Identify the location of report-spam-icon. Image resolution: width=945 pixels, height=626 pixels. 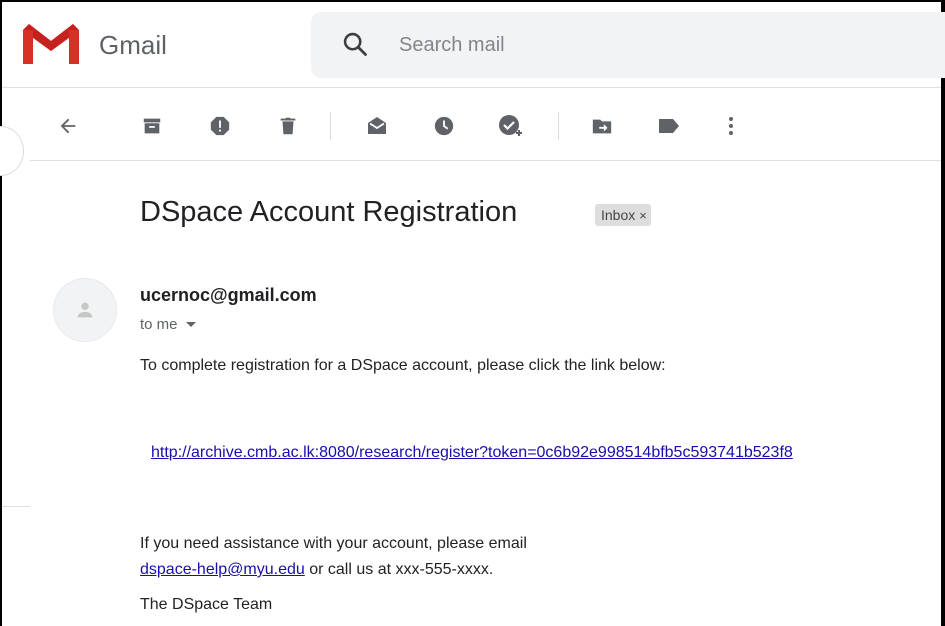
(220, 126).